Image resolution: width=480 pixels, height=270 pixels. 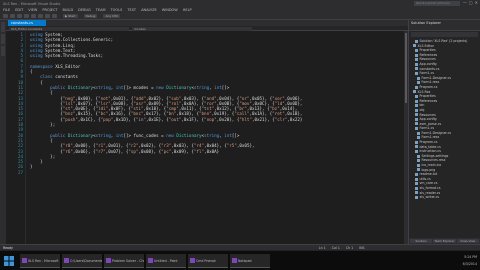 I want to click on menu-view: VIEW, so click(x=32, y=10).